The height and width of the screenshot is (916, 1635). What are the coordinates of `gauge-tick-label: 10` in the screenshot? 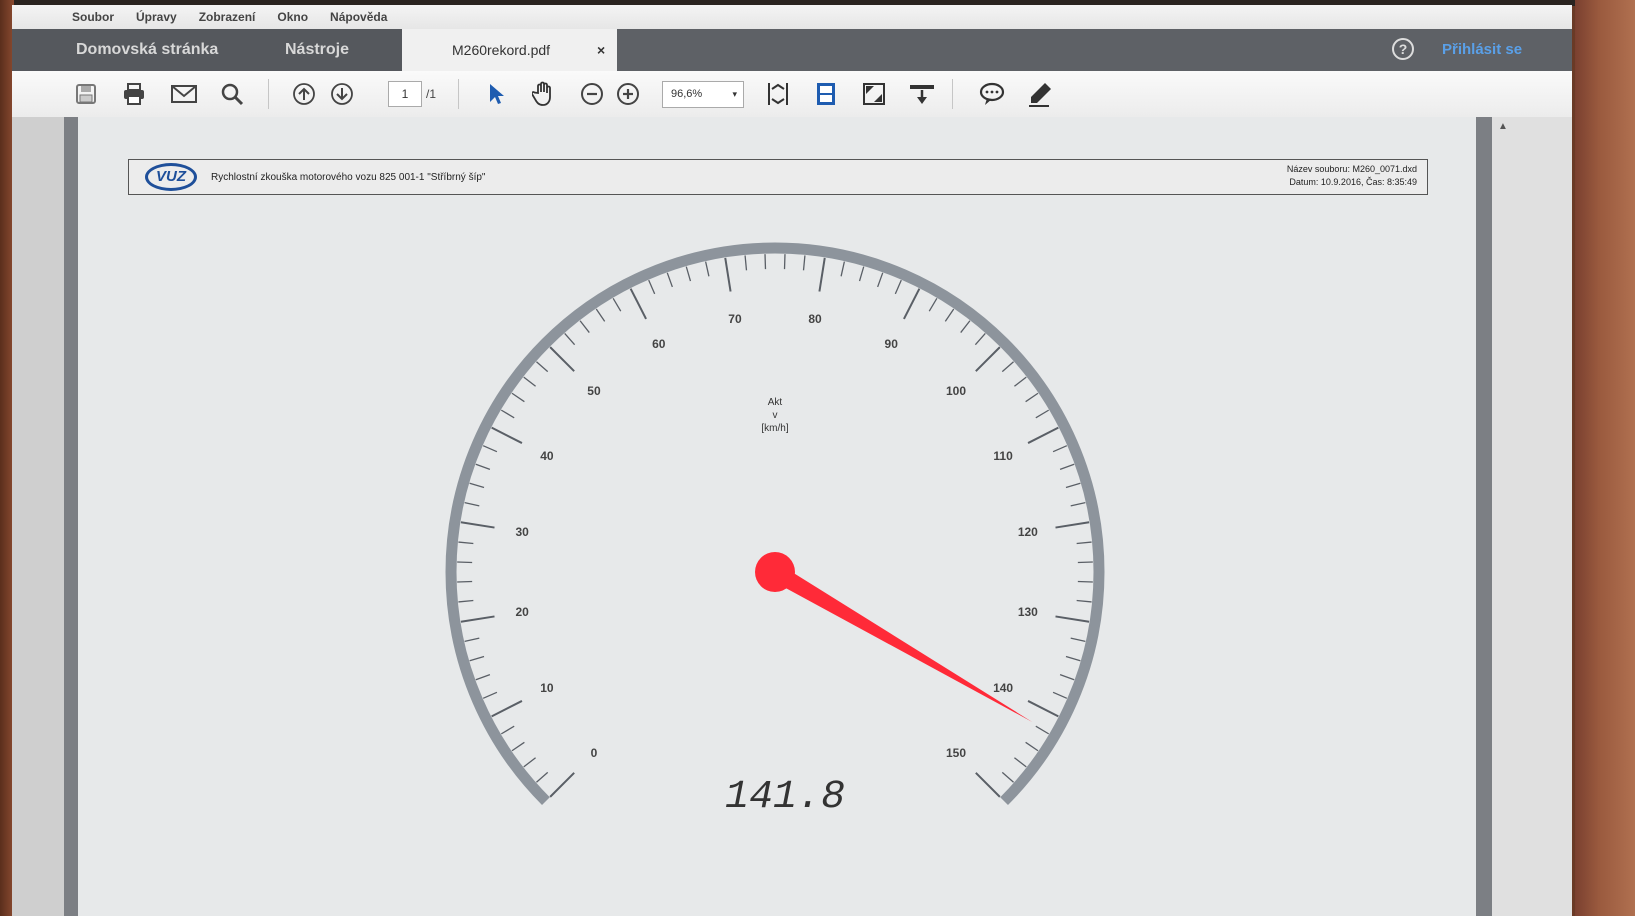 It's located at (547, 688).